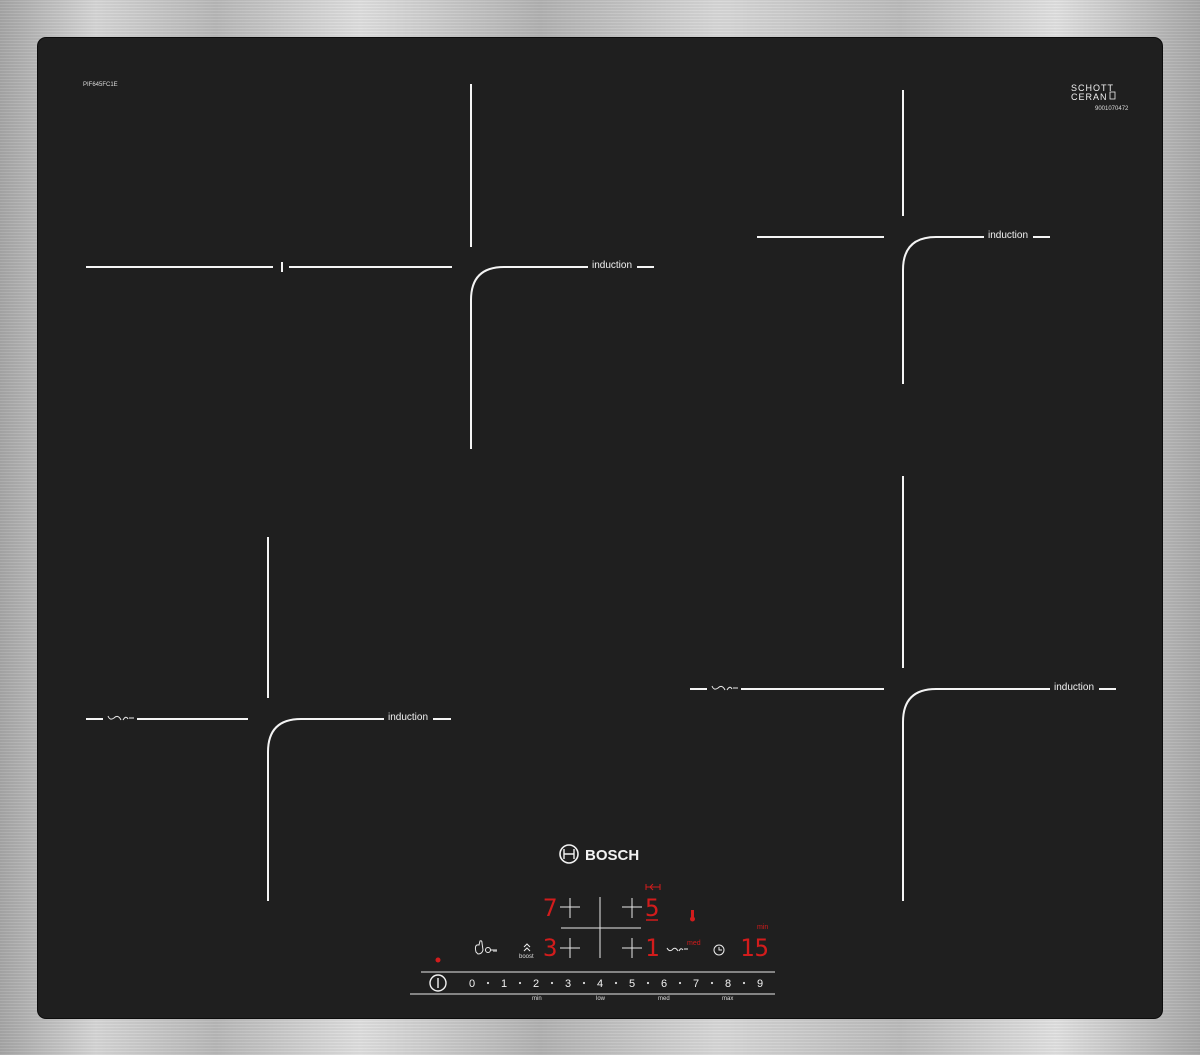 The height and width of the screenshot is (1055, 1200). What do you see at coordinates (592, 986) in the screenshot?
I see `power-level-slider: 0 1 2 3 4 5 6 7 8 9 min low med max` at bounding box center [592, 986].